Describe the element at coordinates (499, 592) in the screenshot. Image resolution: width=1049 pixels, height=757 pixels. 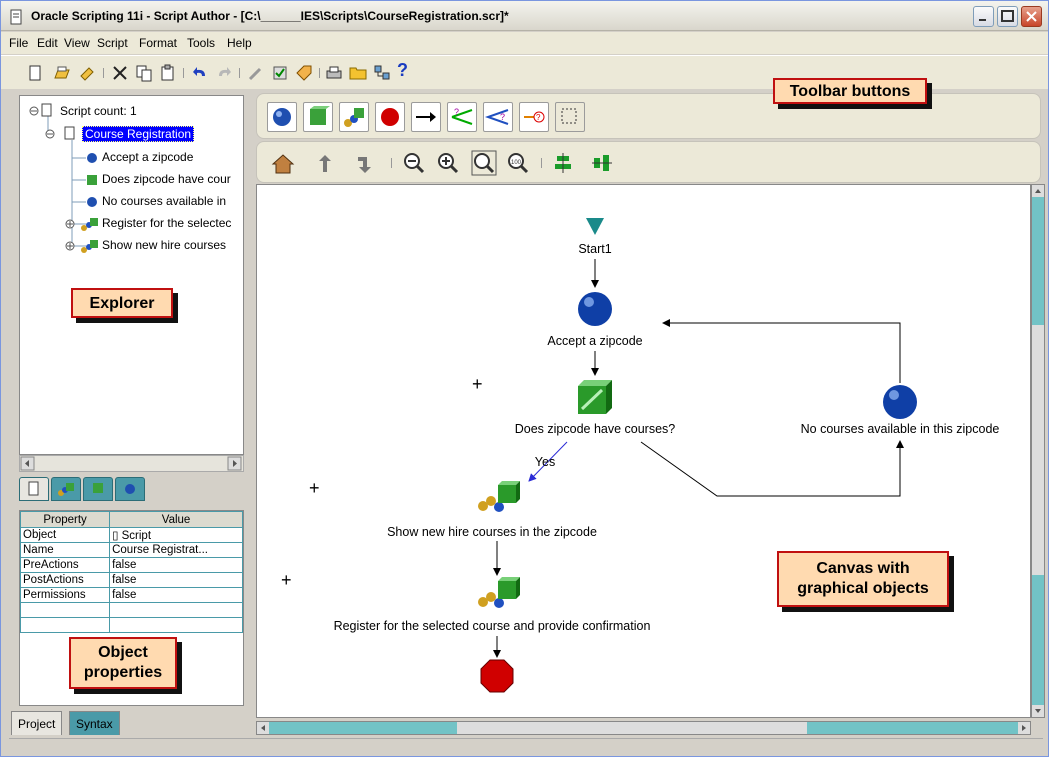
I see `register-node` at that location.